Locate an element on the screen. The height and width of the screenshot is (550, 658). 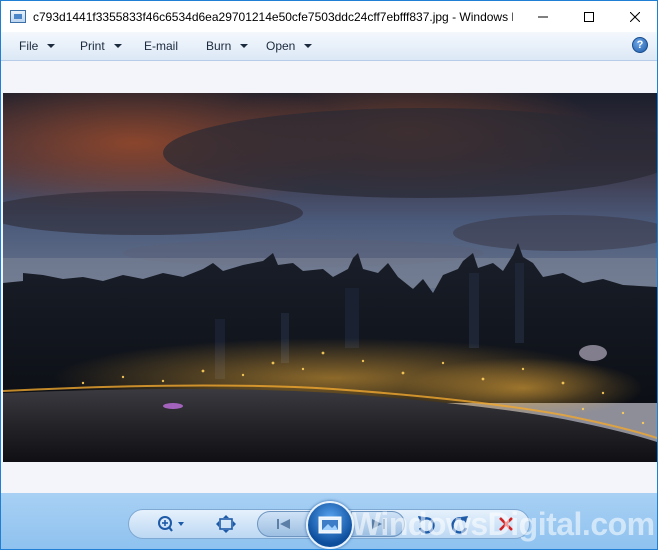
menu-print-label: Print is located at coordinates (92, 46).